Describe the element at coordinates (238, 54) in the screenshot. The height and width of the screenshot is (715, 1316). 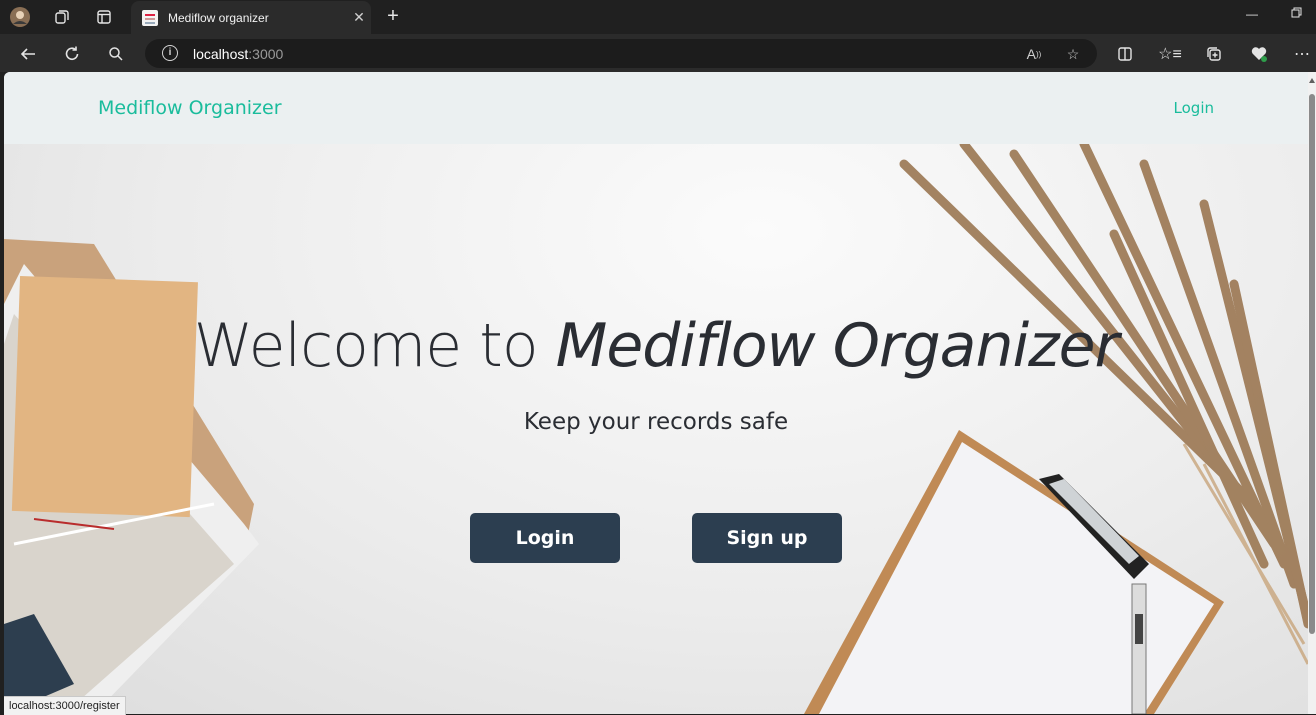
I see `address-url: localhost:3000` at that location.